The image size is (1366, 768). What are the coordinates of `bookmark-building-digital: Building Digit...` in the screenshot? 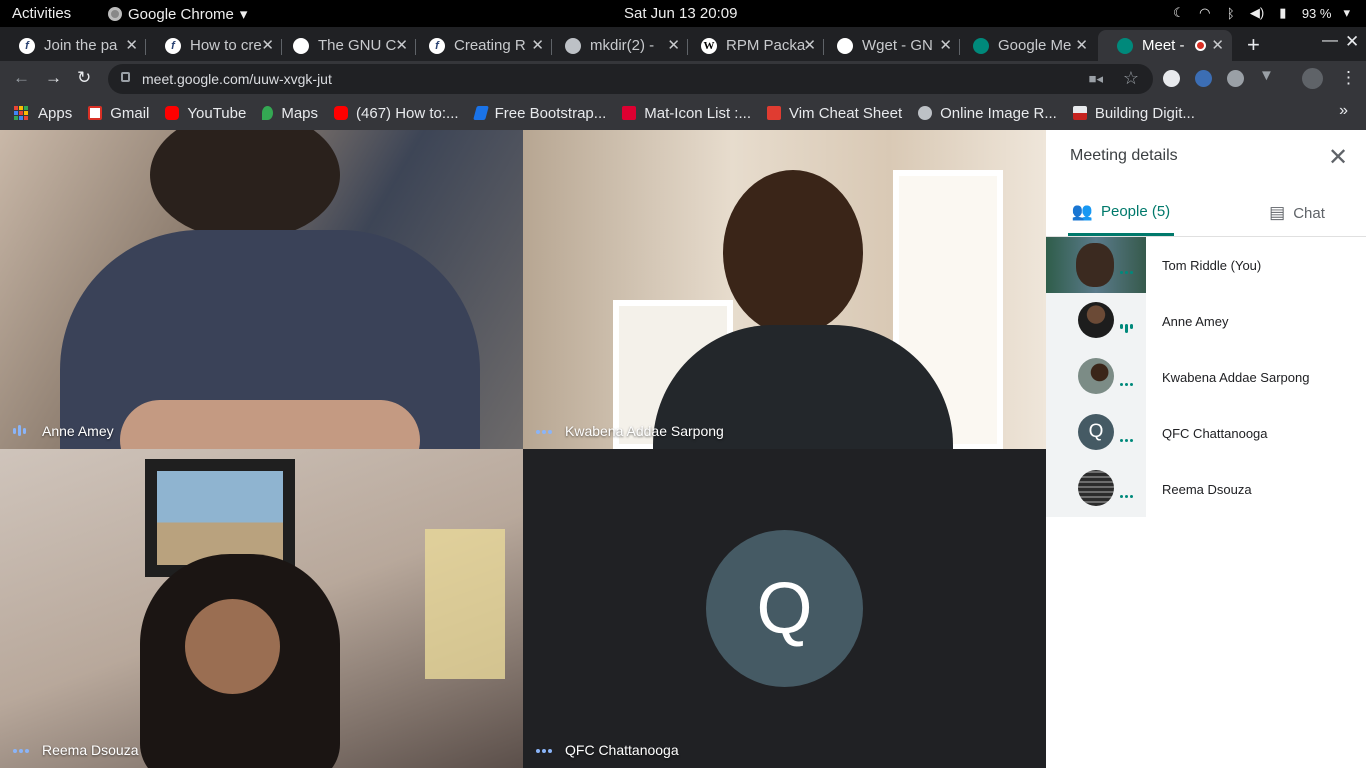 It's located at (1133, 113).